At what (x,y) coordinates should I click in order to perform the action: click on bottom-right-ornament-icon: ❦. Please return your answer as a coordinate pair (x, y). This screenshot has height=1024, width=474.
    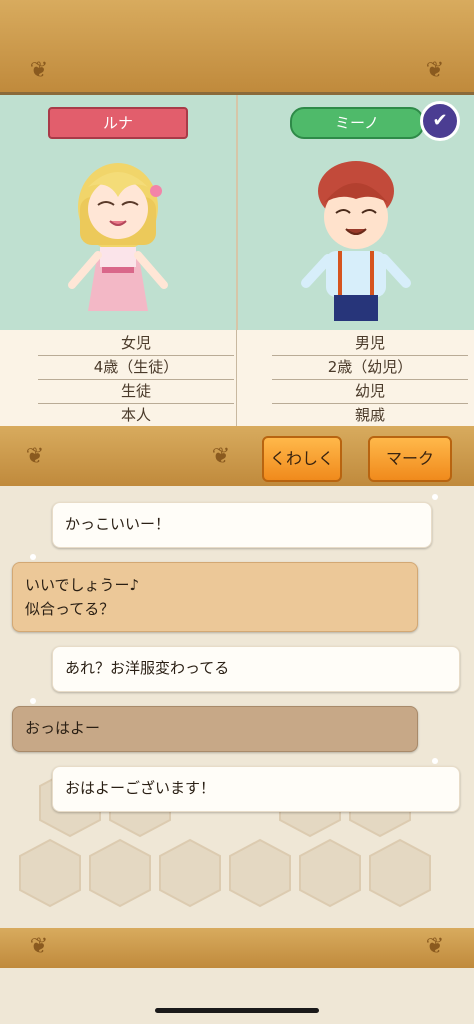
    Looking at the image, I should click on (435, 946).